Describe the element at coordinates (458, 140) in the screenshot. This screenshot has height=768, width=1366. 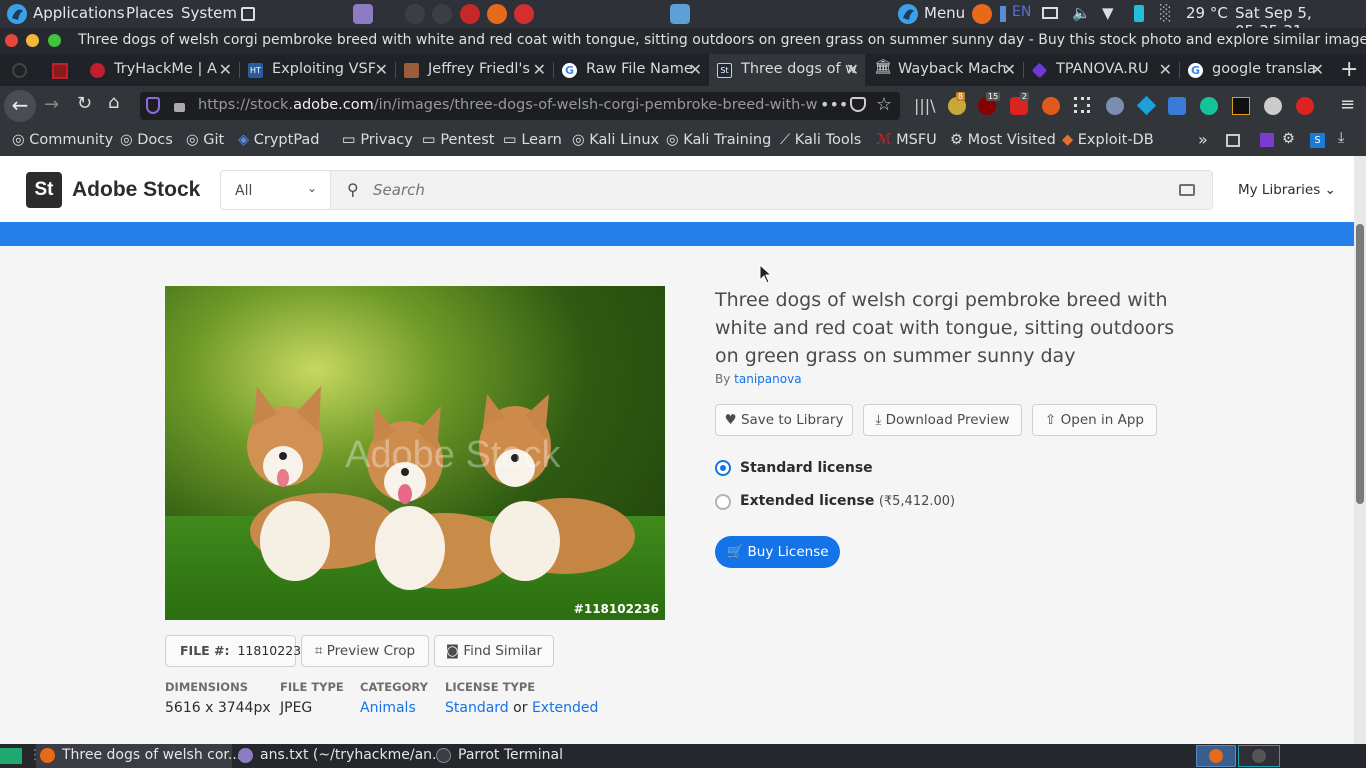
I see `bookmark-folder-pentest: ▭ Pentest` at that location.